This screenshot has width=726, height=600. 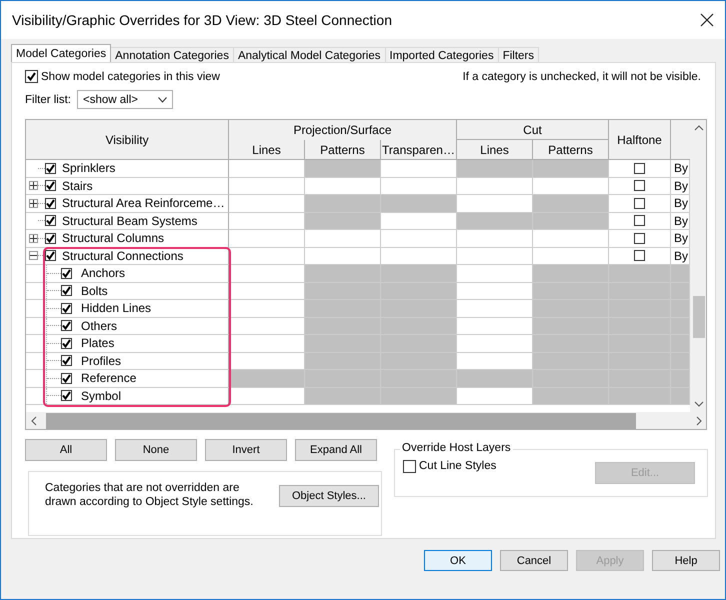 What do you see at coordinates (698, 317) in the screenshot?
I see `scroll-thumb` at bounding box center [698, 317].